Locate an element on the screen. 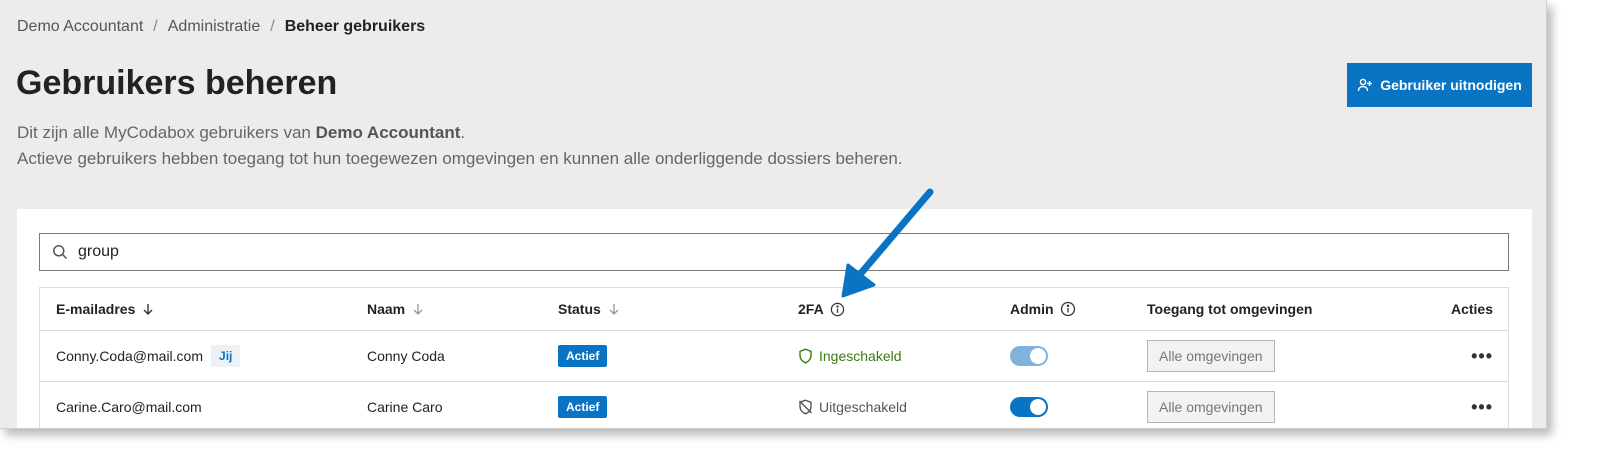 The image size is (1604, 462). search-input is located at coordinates (728, 252).